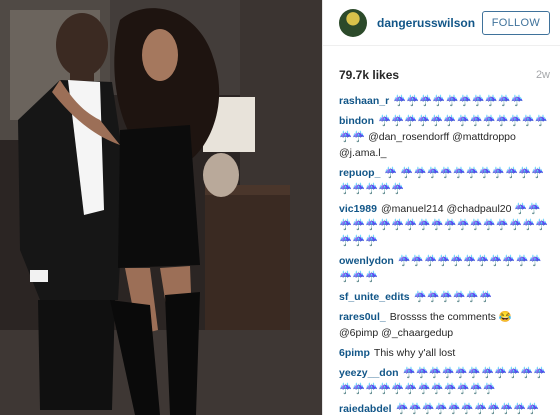 The image size is (560, 415). I want to click on post-time: 2w, so click(543, 75).